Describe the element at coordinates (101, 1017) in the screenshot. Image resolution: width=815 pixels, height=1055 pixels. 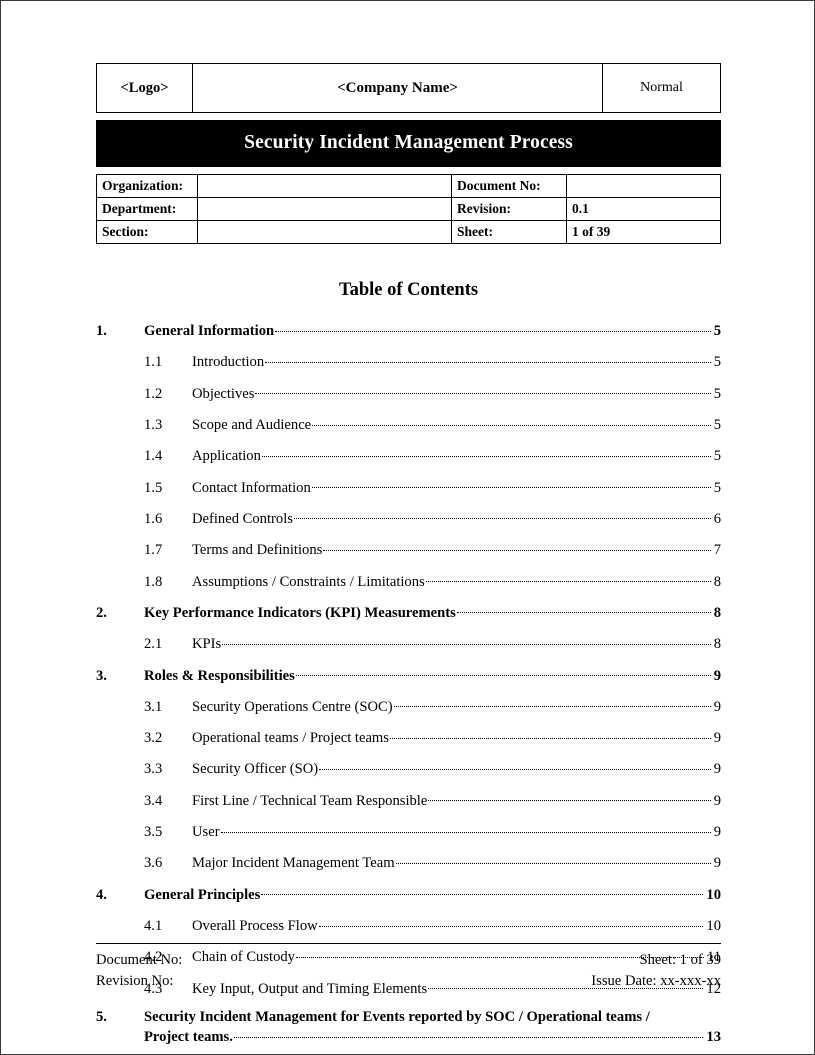
I see `toc-entry-number: 5.` at that location.